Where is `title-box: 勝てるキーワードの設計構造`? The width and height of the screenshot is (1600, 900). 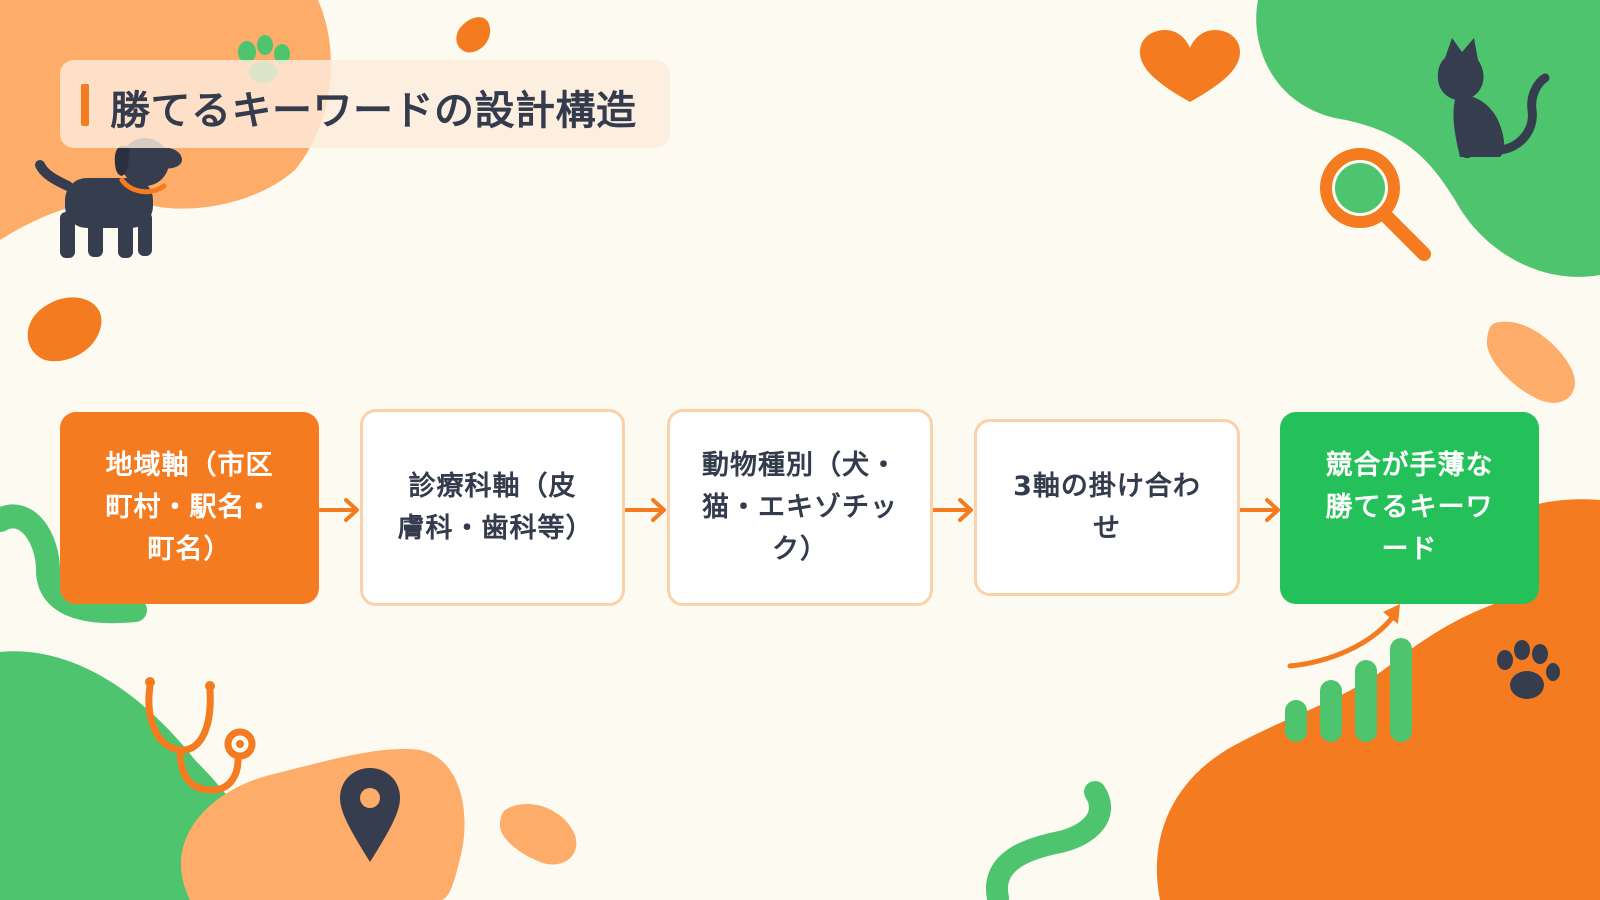 title-box: 勝てるキーワードの設計構造 is located at coordinates (365, 104).